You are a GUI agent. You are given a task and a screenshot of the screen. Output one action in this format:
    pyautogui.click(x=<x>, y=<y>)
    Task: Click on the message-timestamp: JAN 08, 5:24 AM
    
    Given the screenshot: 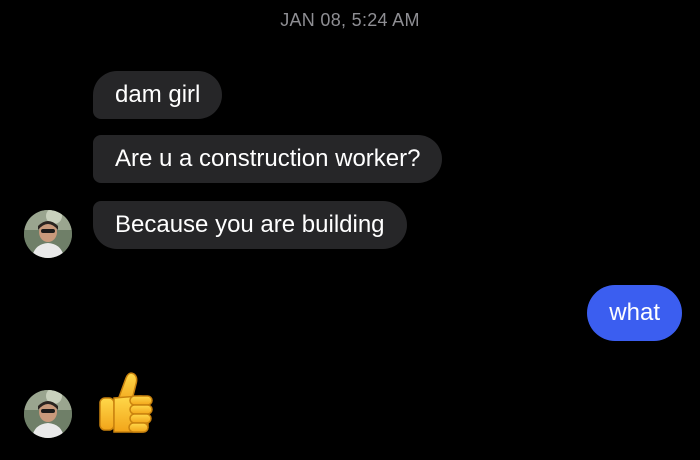 What is the action you would take?
    pyautogui.click(x=350, y=20)
    